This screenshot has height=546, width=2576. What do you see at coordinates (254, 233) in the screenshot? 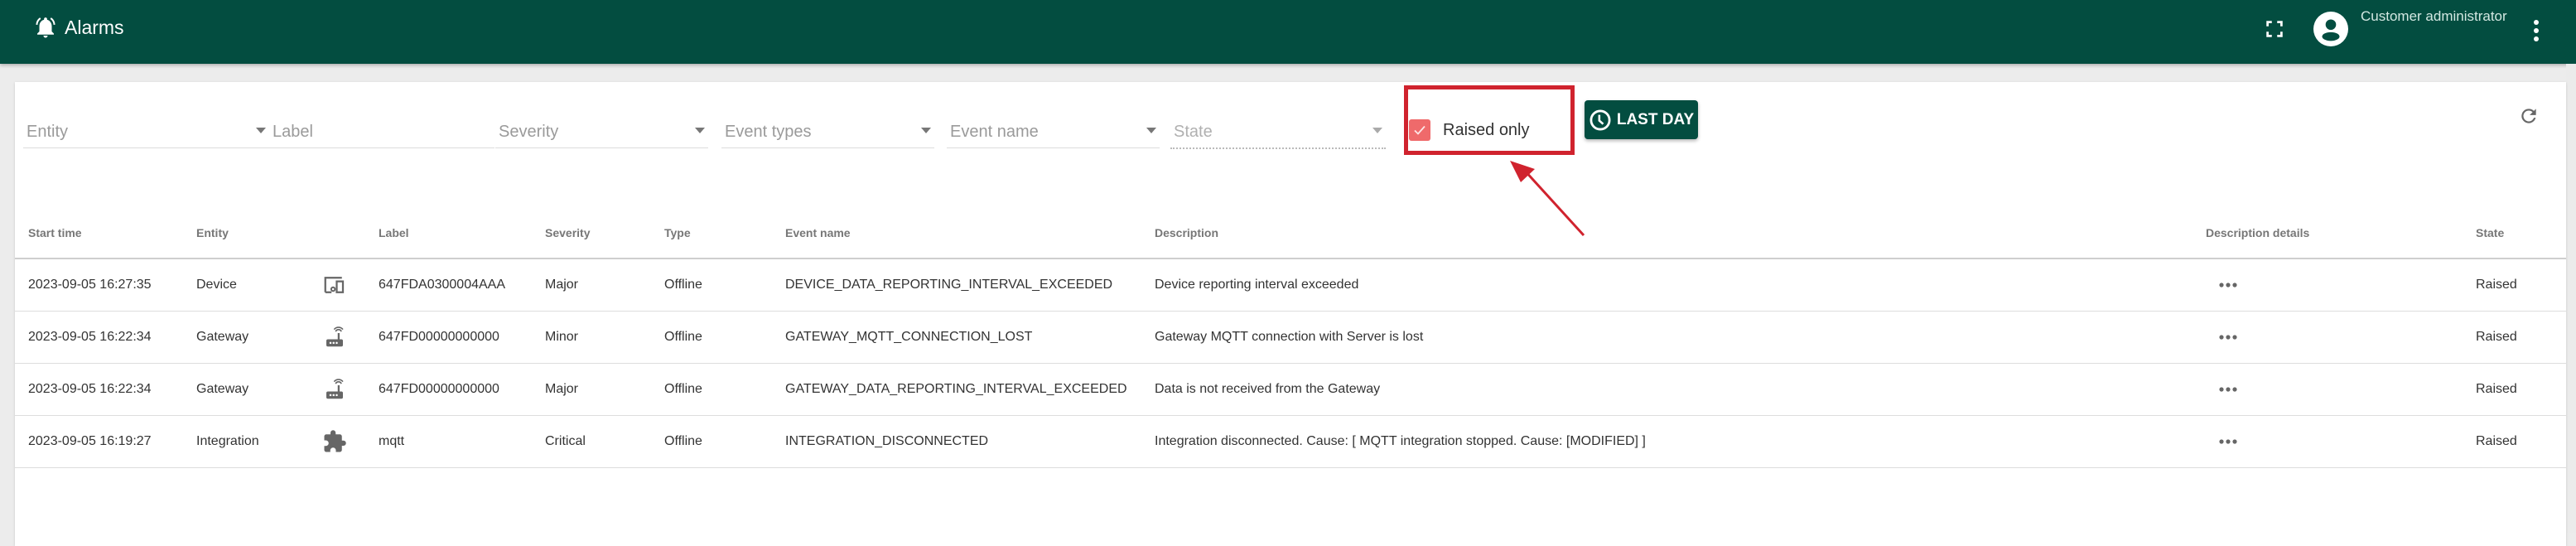
I see `column-header-entity: Entity` at bounding box center [254, 233].